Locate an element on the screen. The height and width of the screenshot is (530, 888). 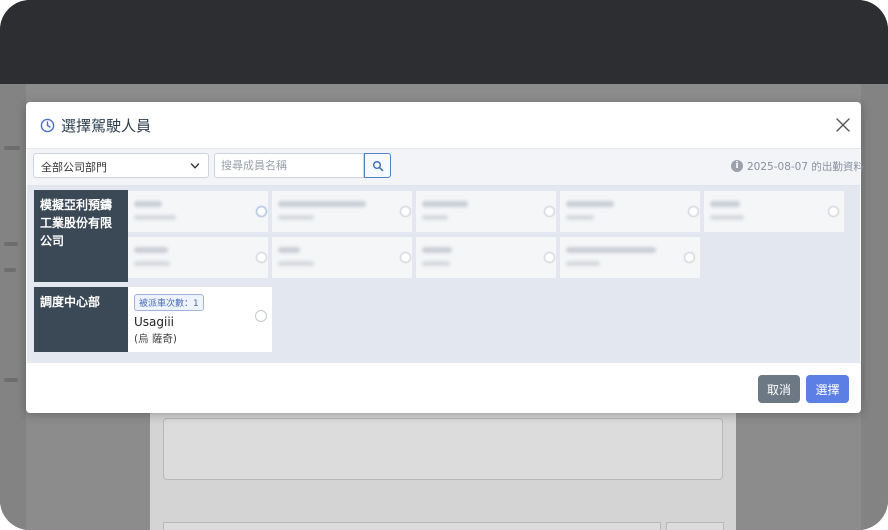
background-button is located at coordinates (695, 526).